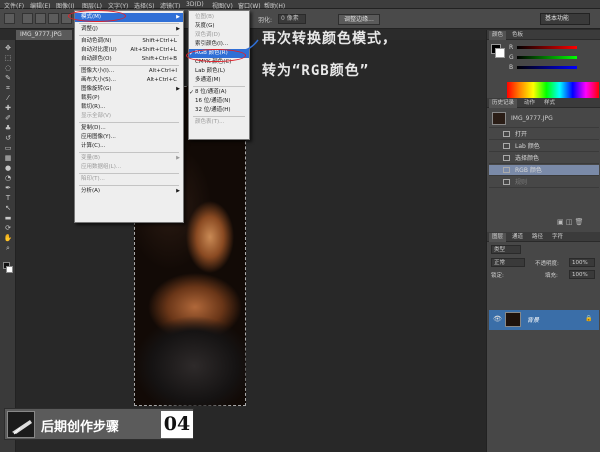  I want to click on layer-name: 背景, so click(533, 320).